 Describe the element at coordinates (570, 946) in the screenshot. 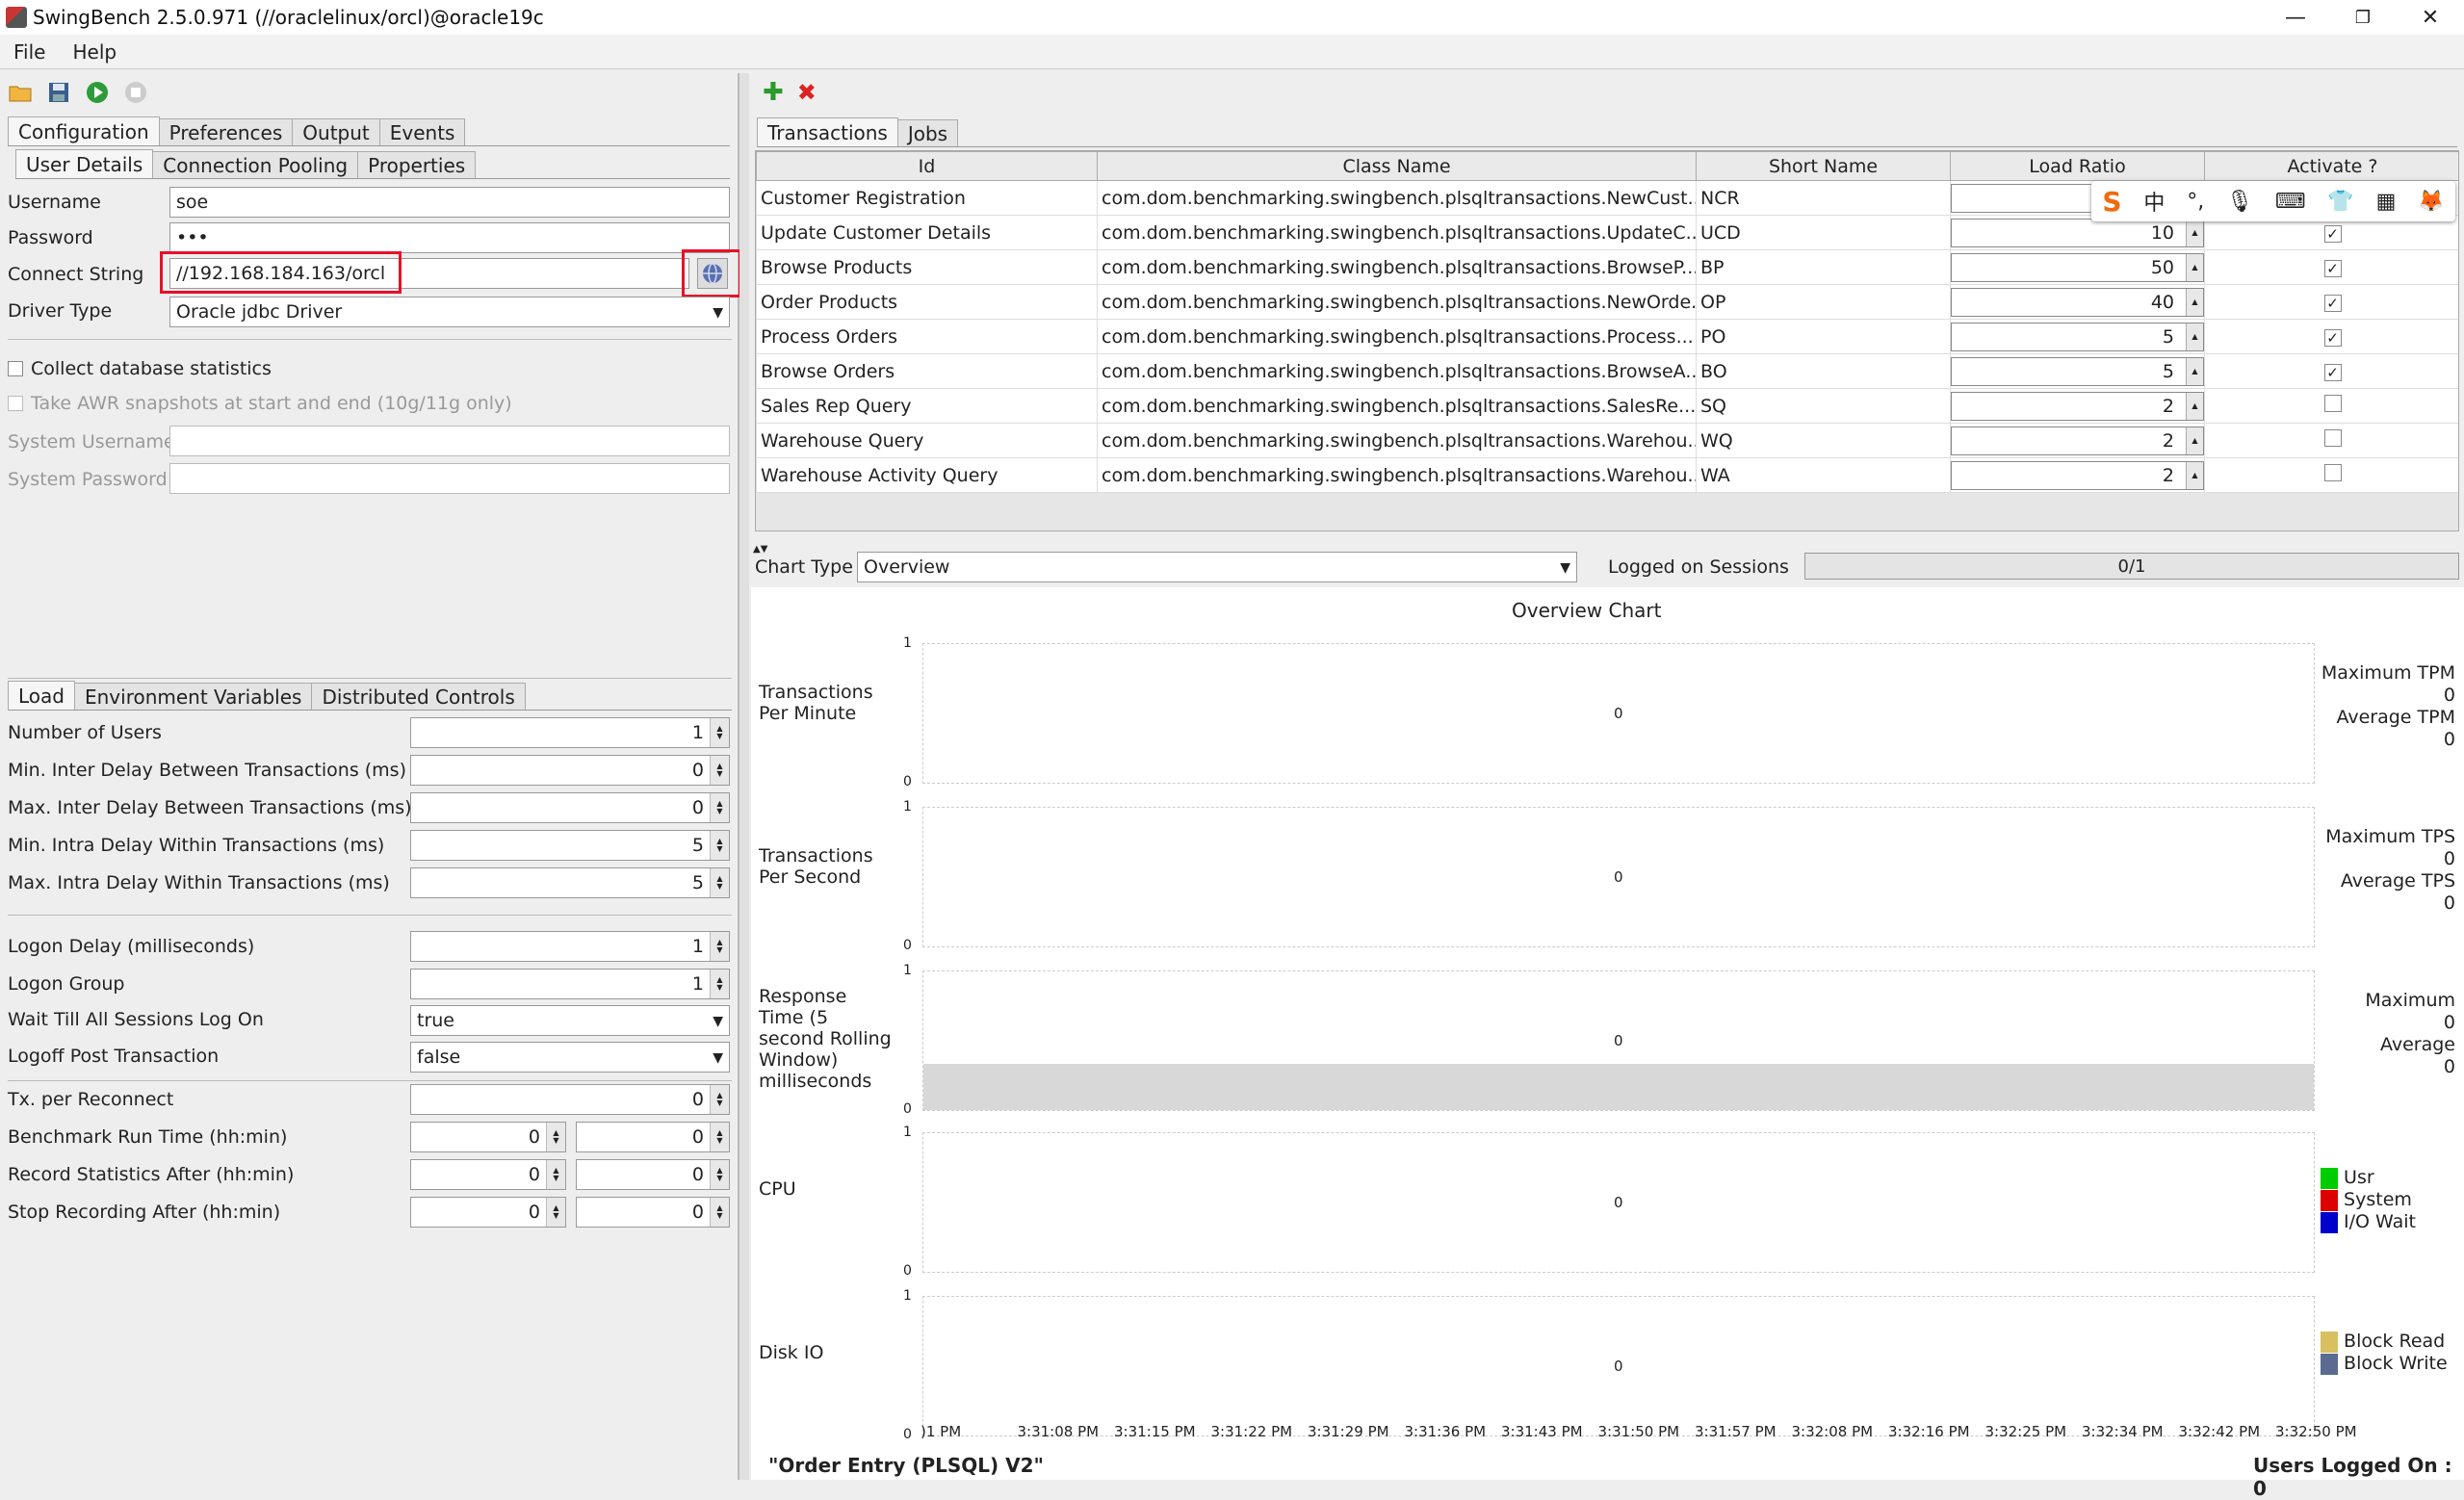

I see `logon-delay-spinner: 1 ▲ ▼` at that location.